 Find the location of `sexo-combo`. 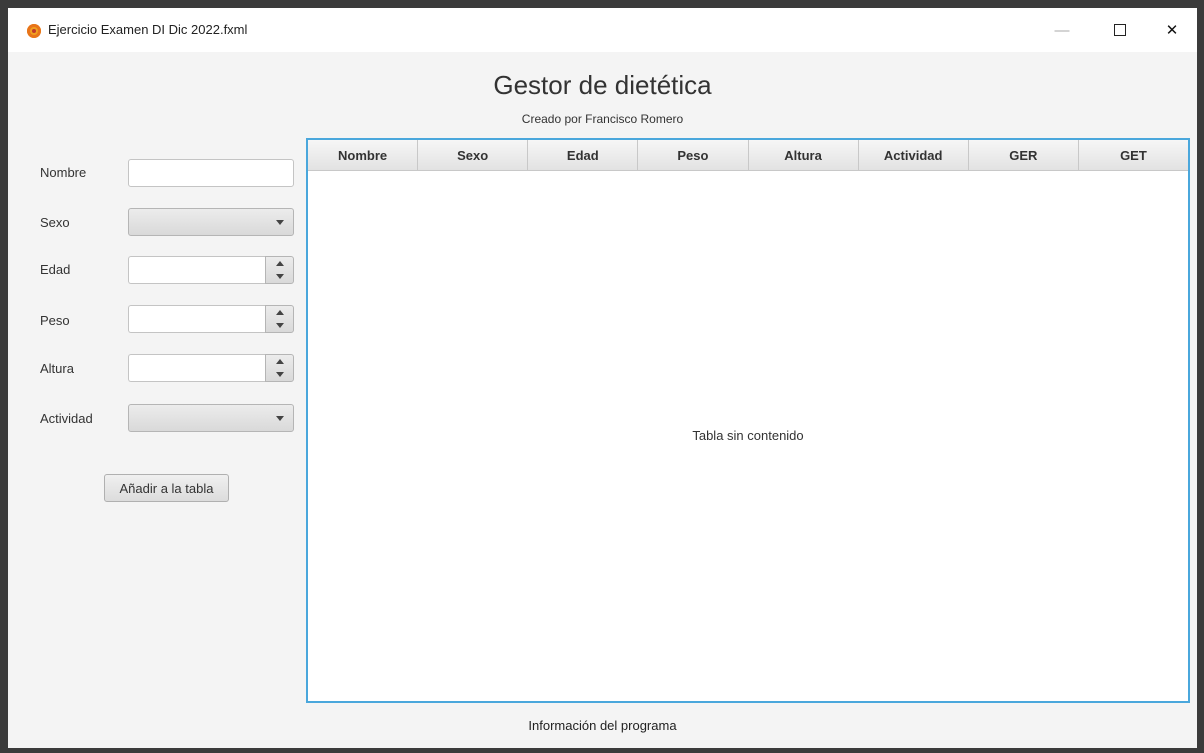

sexo-combo is located at coordinates (211, 222).